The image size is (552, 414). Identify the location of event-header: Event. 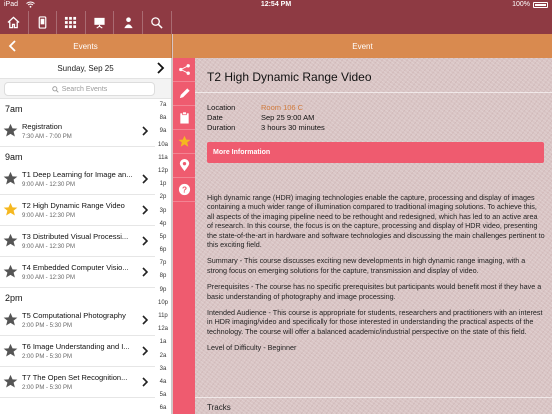
(362, 46).